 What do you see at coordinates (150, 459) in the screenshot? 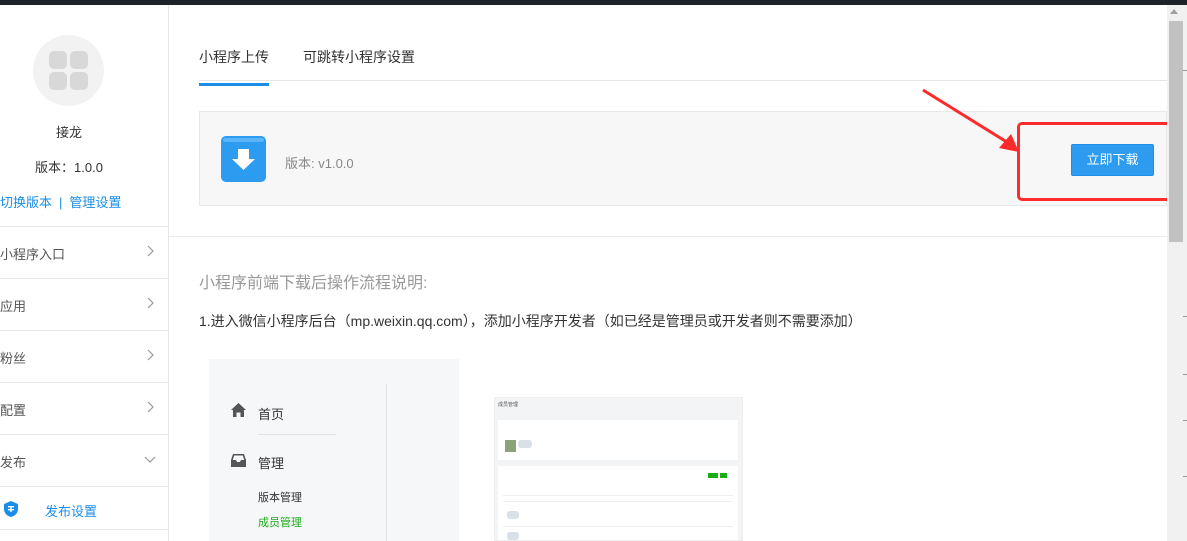
I see `chevron-down-icon` at bounding box center [150, 459].